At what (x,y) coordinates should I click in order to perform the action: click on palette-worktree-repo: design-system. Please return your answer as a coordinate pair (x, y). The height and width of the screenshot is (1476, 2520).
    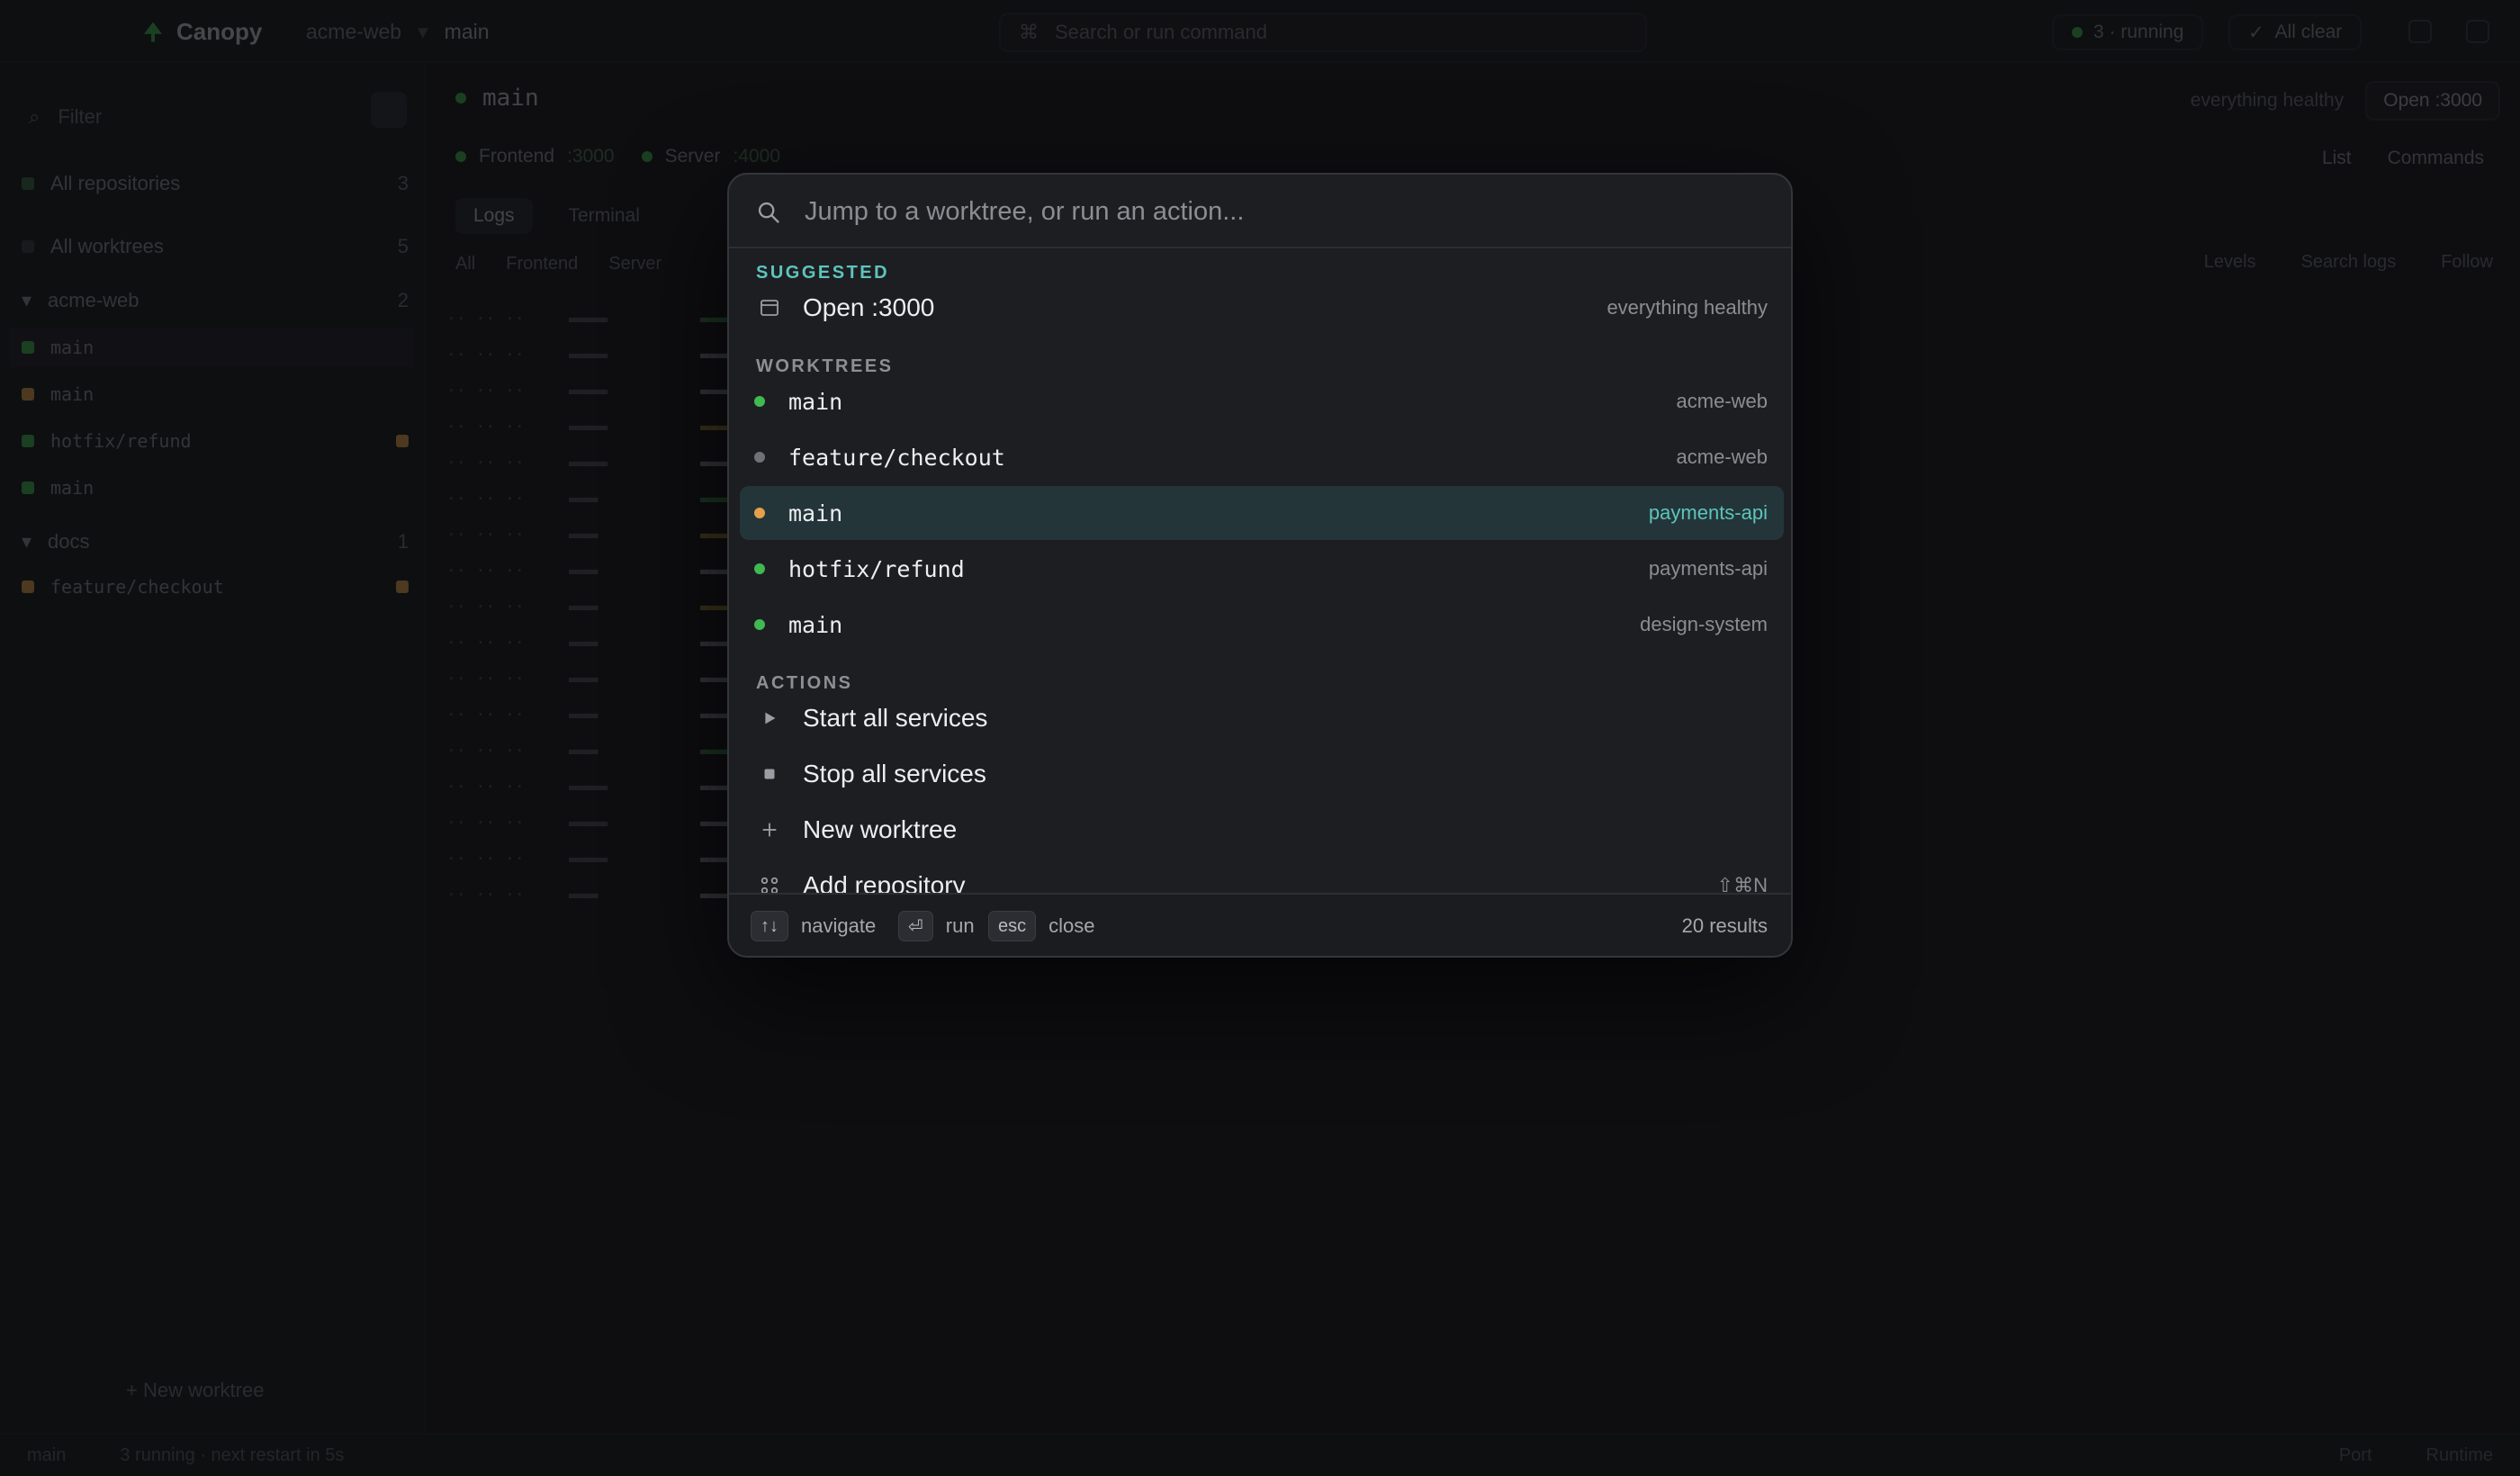
    Looking at the image, I should click on (1704, 624).